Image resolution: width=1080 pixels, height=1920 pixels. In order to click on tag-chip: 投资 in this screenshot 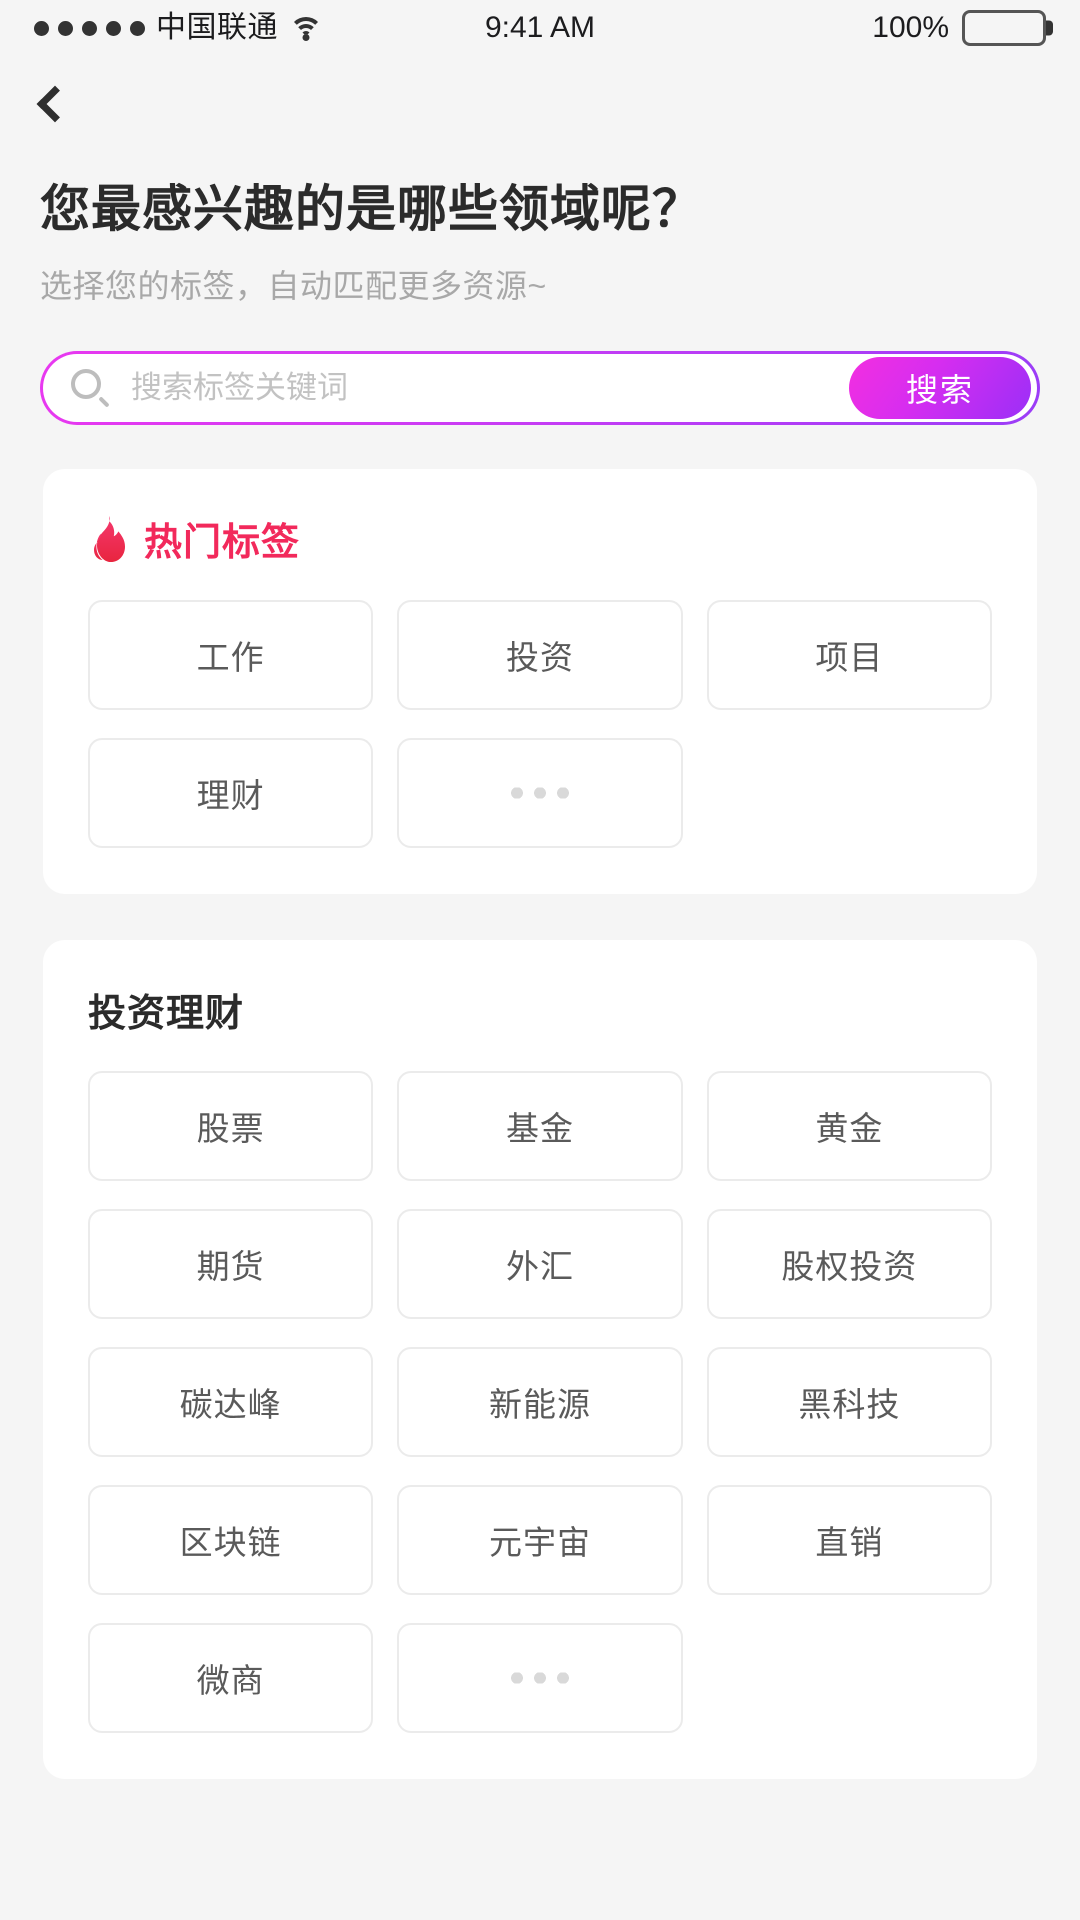, I will do `click(540, 655)`.